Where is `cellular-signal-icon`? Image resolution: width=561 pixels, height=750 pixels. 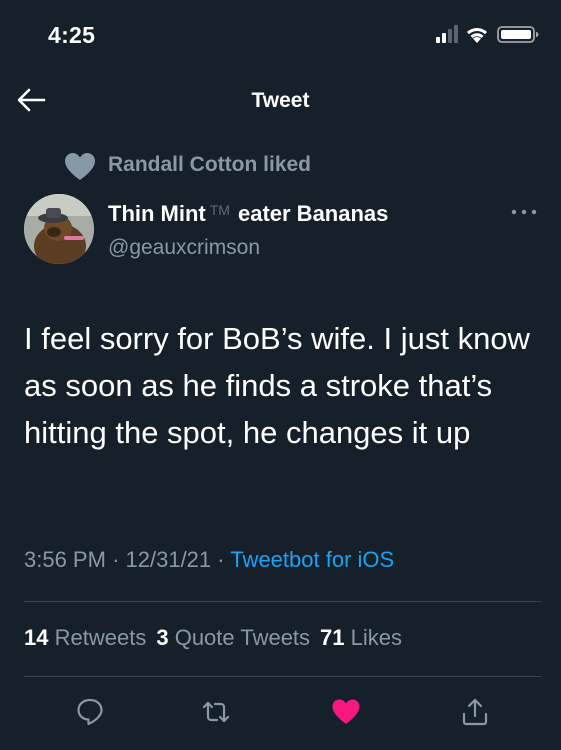
cellular-signal-icon is located at coordinates (447, 34).